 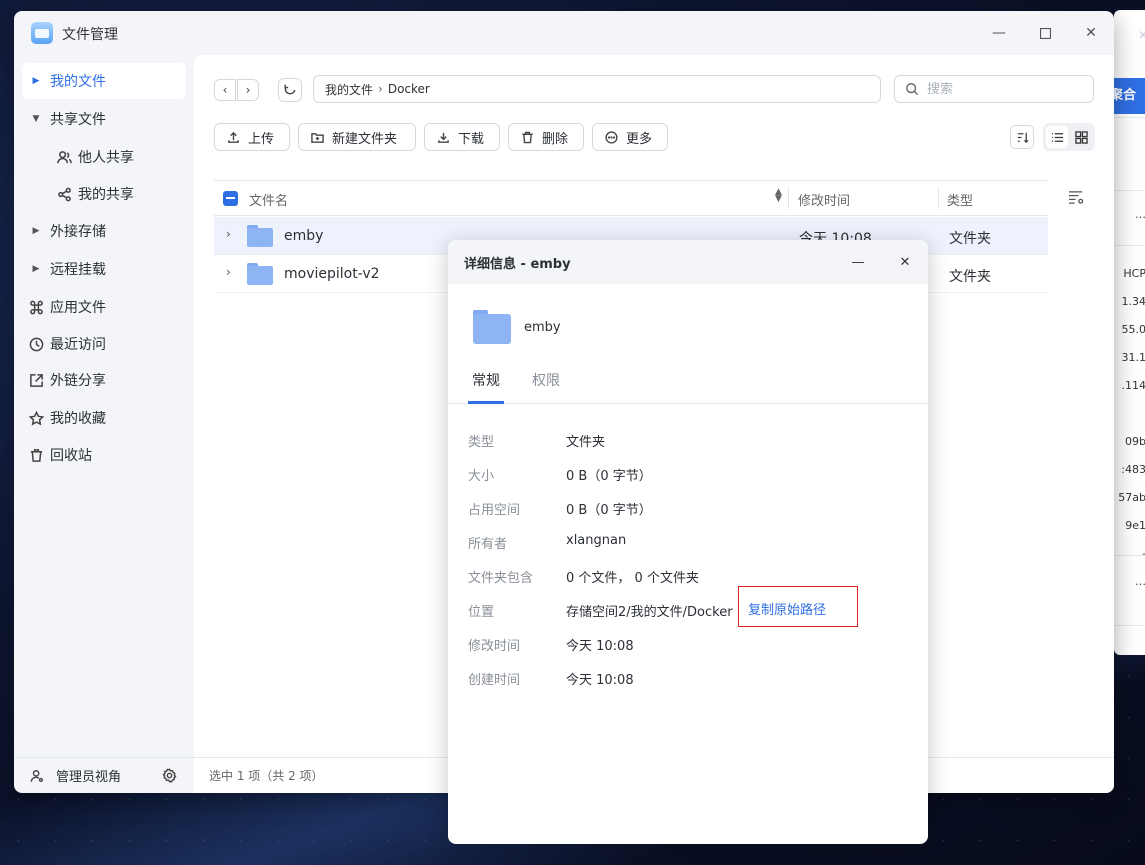 What do you see at coordinates (225, 90) in the screenshot?
I see `back-button: ‹` at bounding box center [225, 90].